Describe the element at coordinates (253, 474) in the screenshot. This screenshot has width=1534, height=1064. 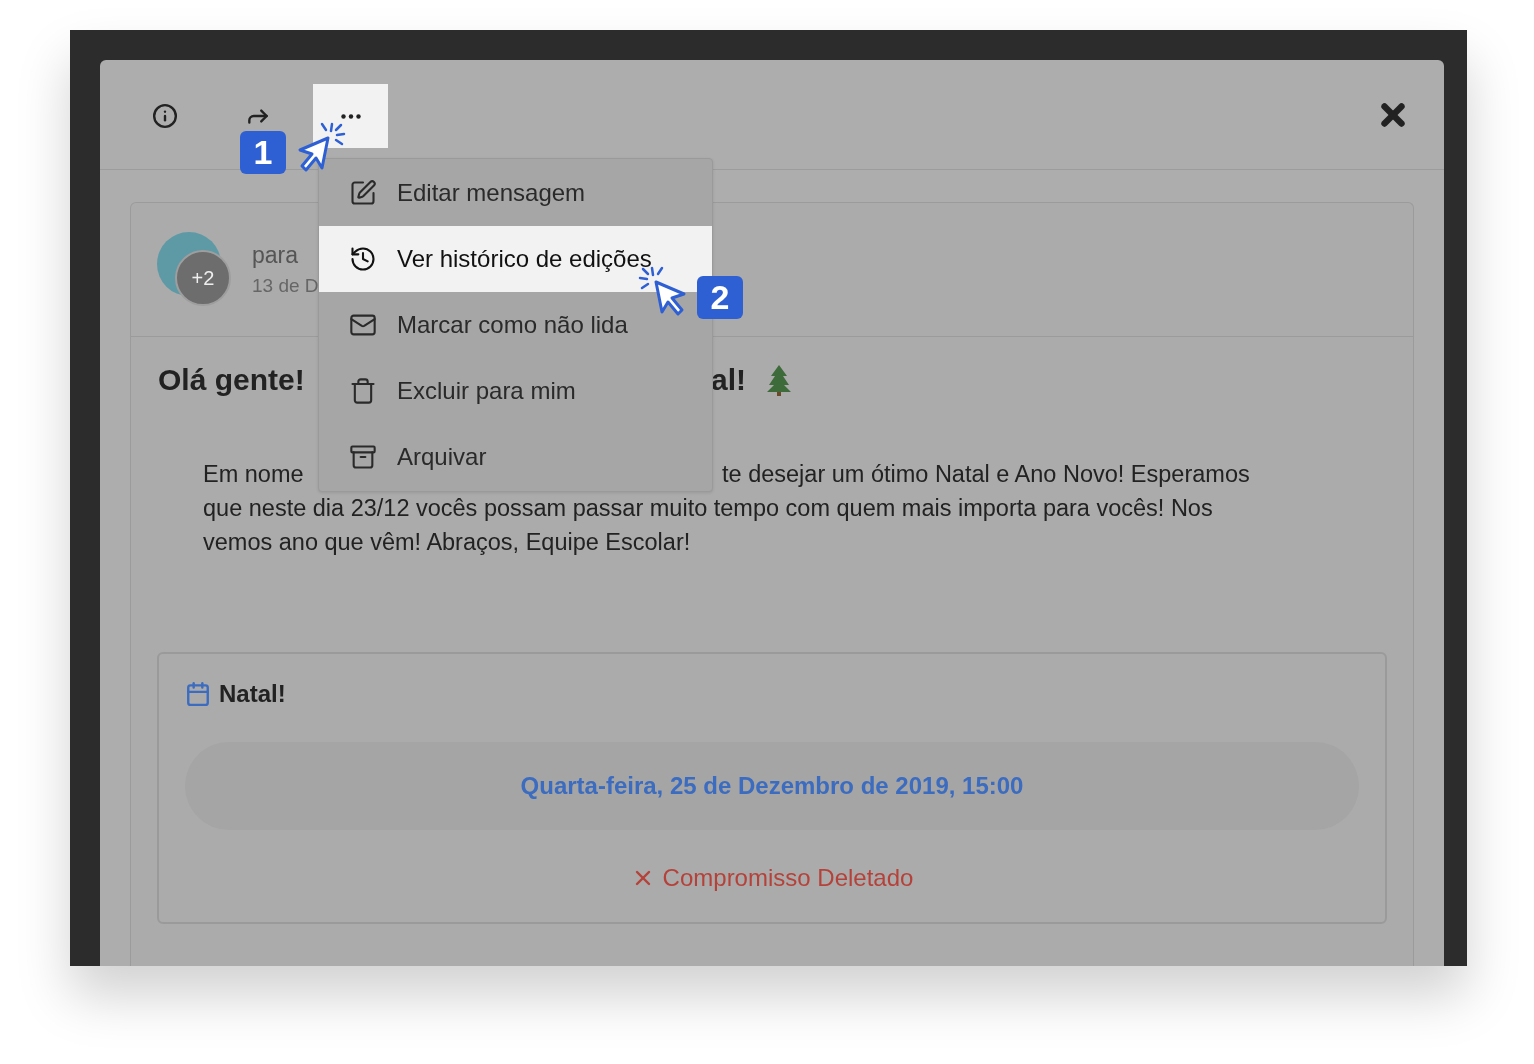
I see `message-text: Em nome` at that location.